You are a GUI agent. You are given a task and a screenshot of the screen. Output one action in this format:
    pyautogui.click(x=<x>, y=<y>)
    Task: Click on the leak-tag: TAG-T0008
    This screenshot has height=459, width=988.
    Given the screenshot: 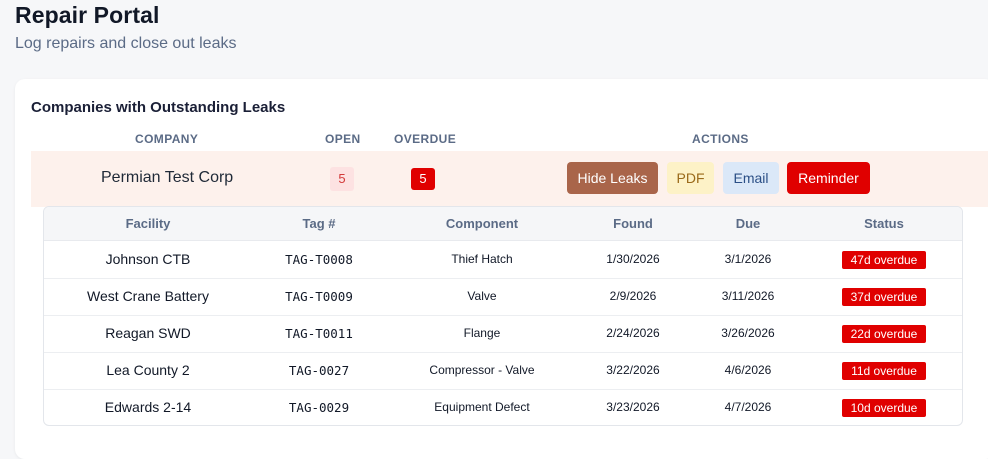 What is the action you would take?
    pyautogui.click(x=319, y=259)
    